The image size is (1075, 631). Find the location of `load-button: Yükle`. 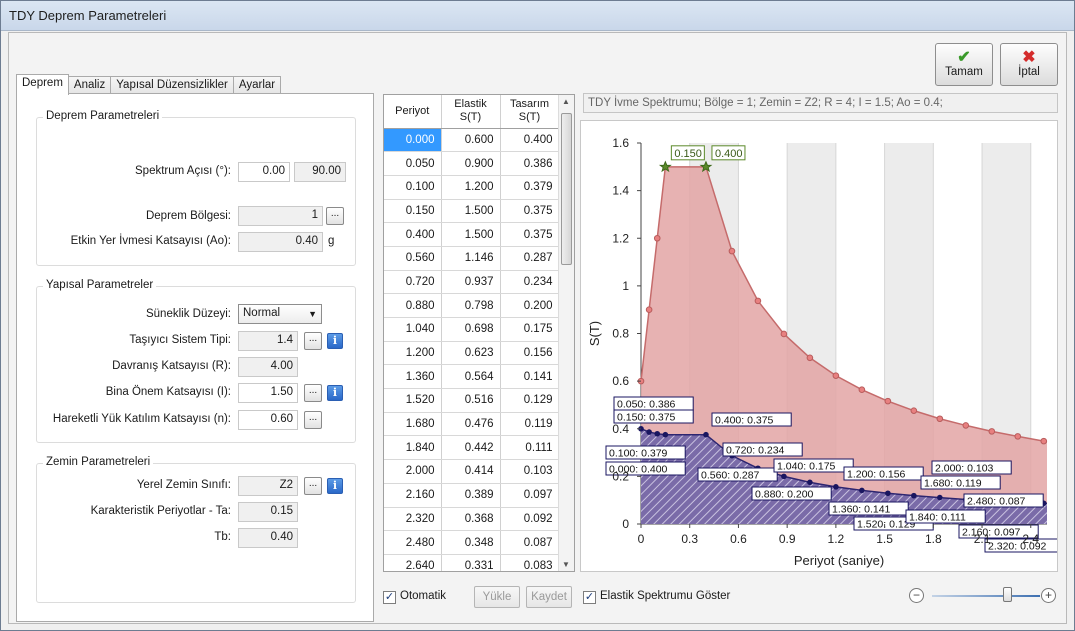

load-button: Yükle is located at coordinates (497, 597).